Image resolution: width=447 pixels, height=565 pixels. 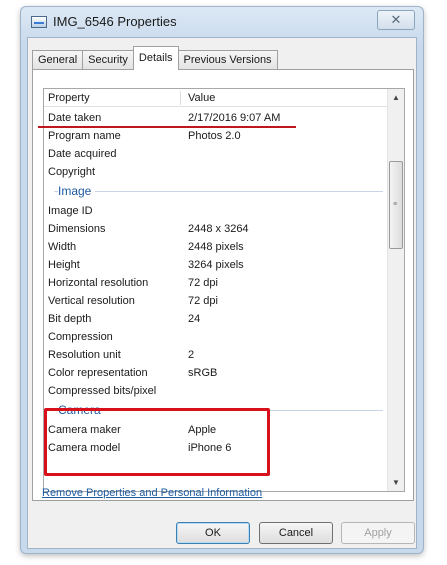 I want to click on property-value: Photos 2.0, so click(x=214, y=136).